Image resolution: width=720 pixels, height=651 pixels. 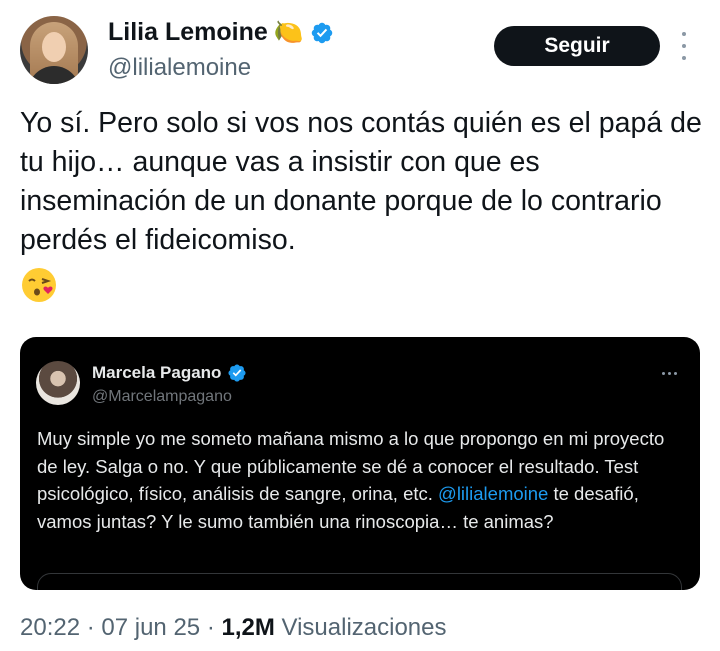 I want to click on quoted-author-name-row: Marcela Pagano, so click(x=169, y=373).